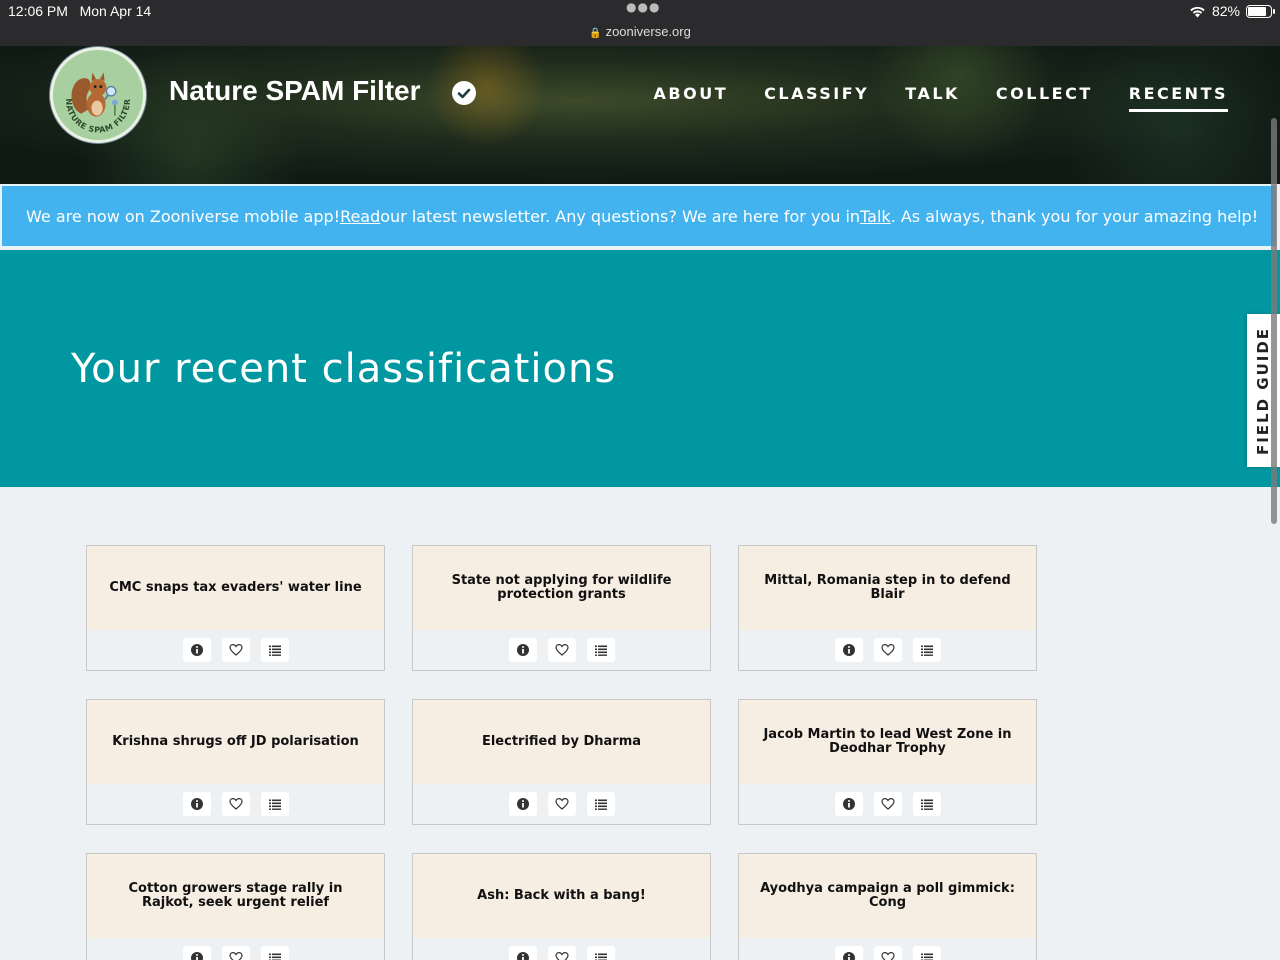 This screenshot has width=1280, height=960. Describe the element at coordinates (643, 7) in the screenshot. I see `more-dots-icon: ●●●` at that location.